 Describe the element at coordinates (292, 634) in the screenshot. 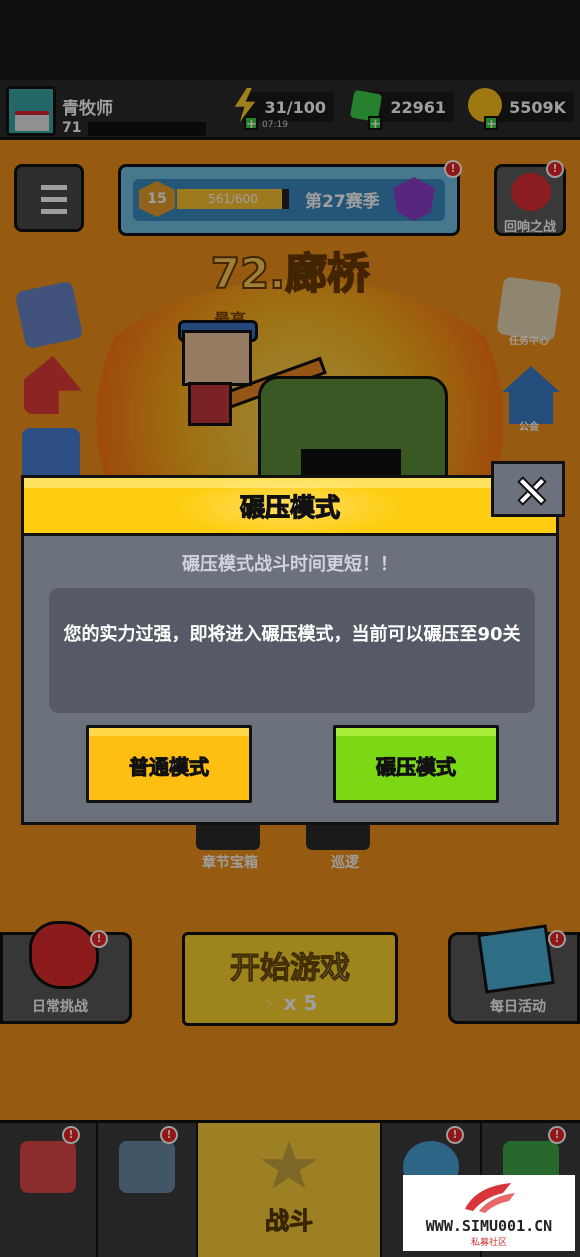

I see `dialog-message: 您的实力过强，即将进入碾压模式，当前可以碾压至90关` at that location.